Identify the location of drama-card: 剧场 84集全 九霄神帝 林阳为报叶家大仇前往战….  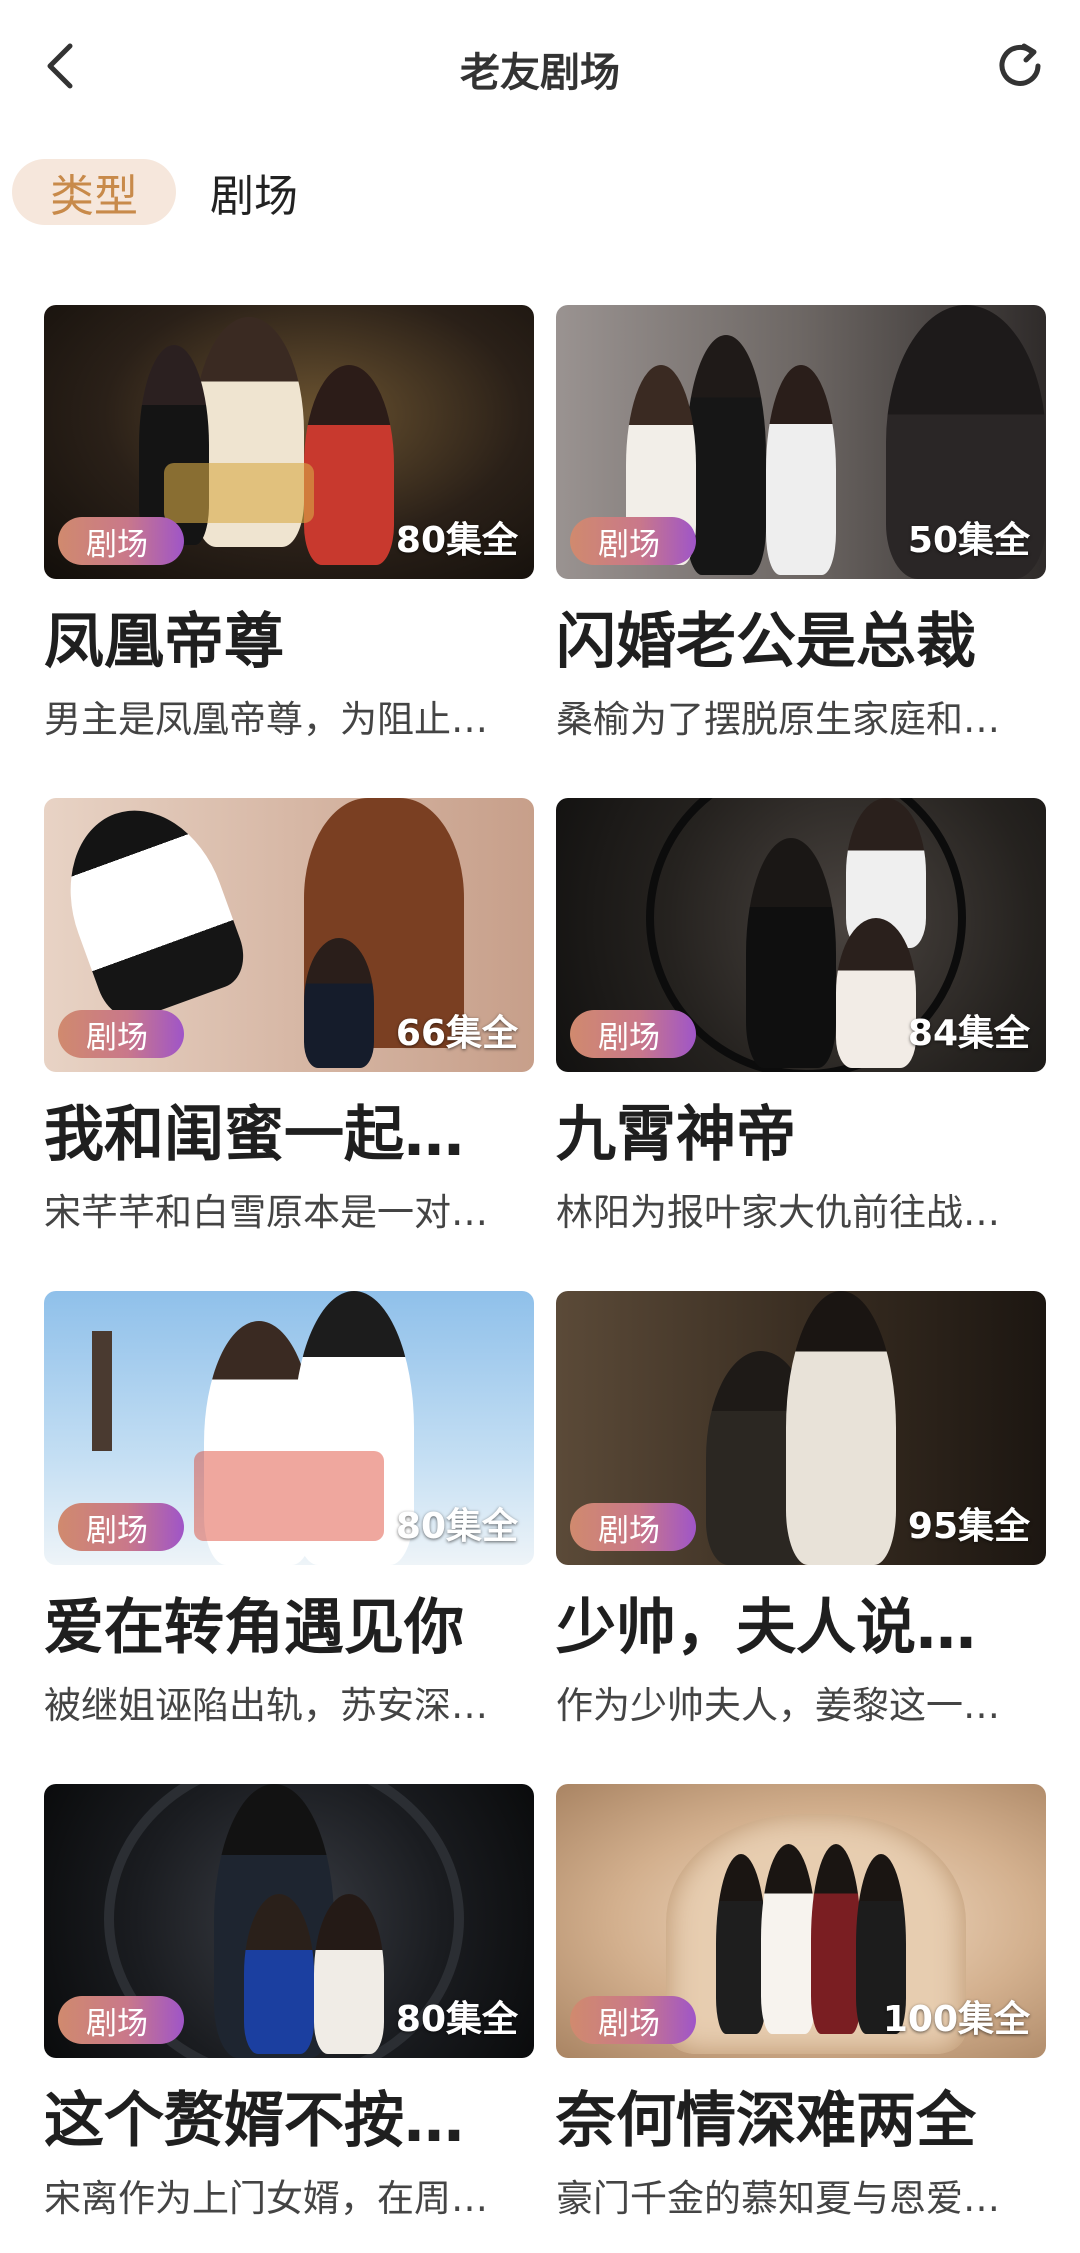
(801, 1017).